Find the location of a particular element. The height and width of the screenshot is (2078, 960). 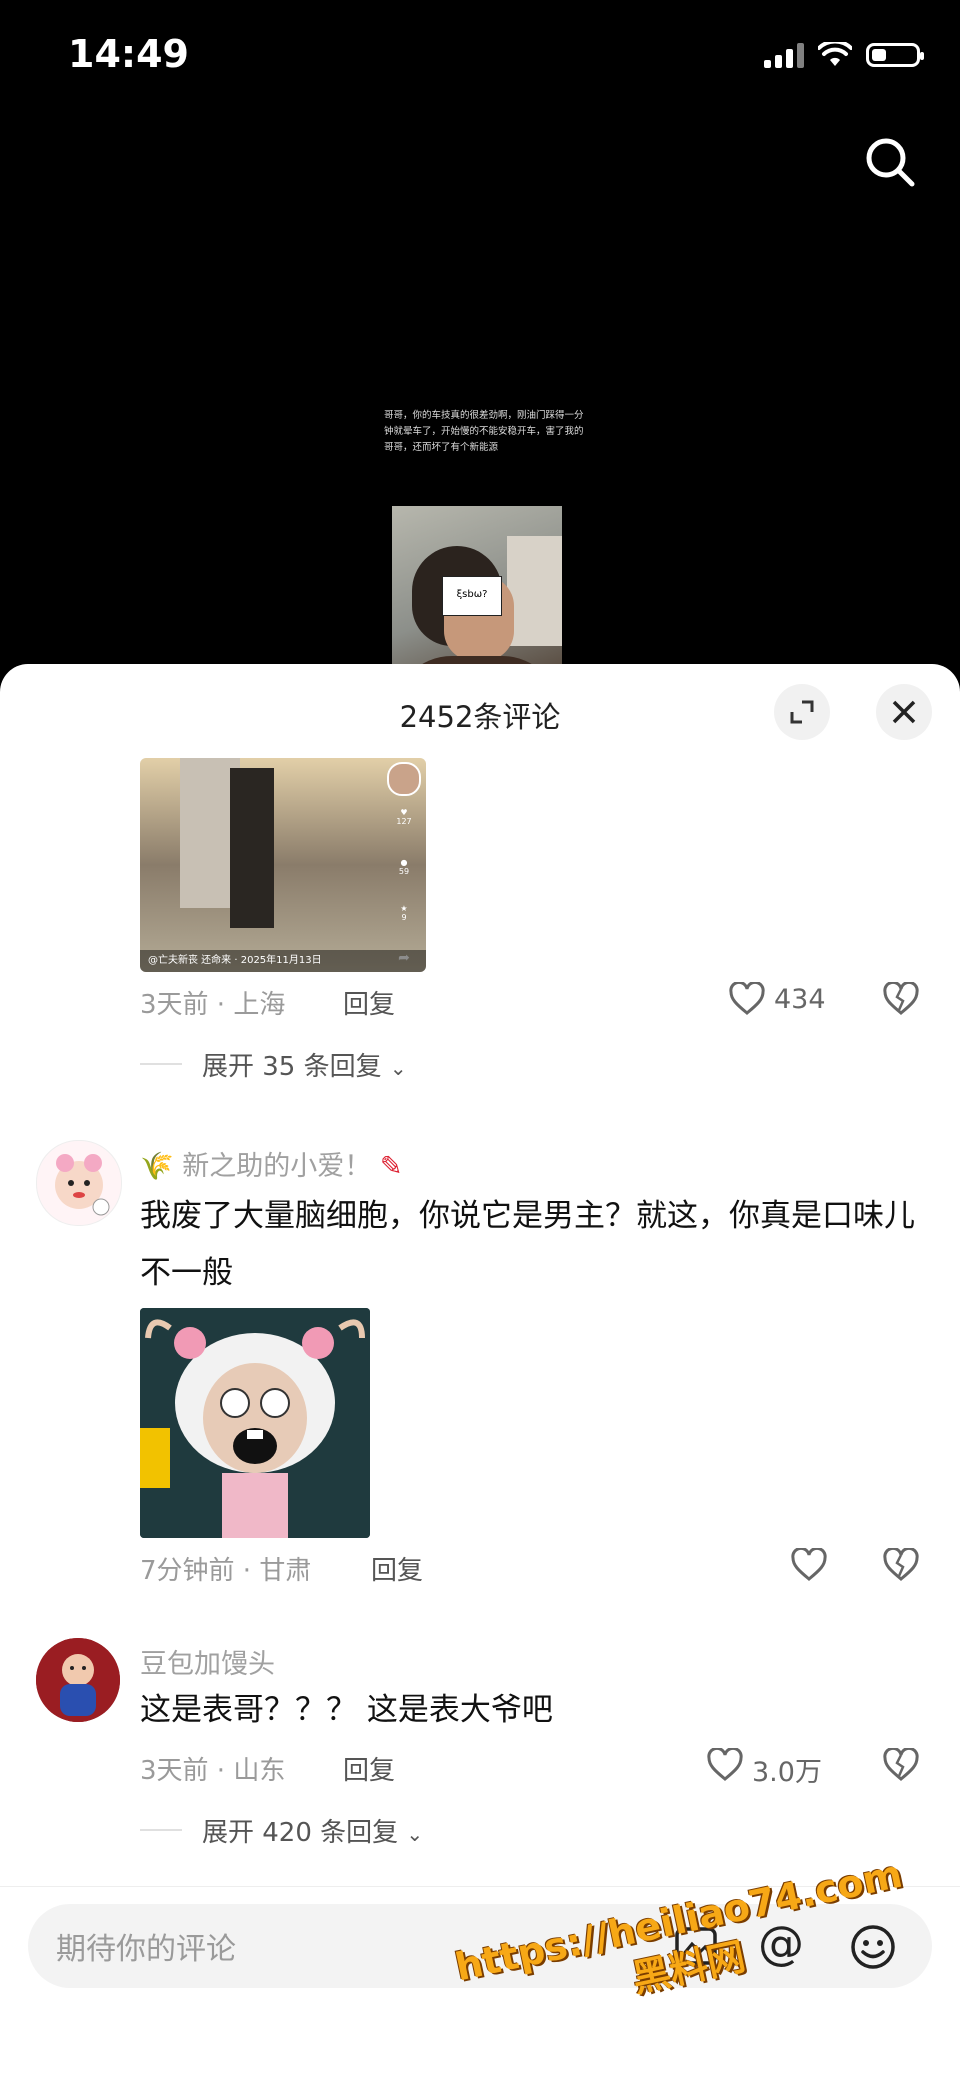

comment-text: 我废了大量脑细胞，你说它是男主？就这，你真是口味儿不一般 is located at coordinates (527, 1244).